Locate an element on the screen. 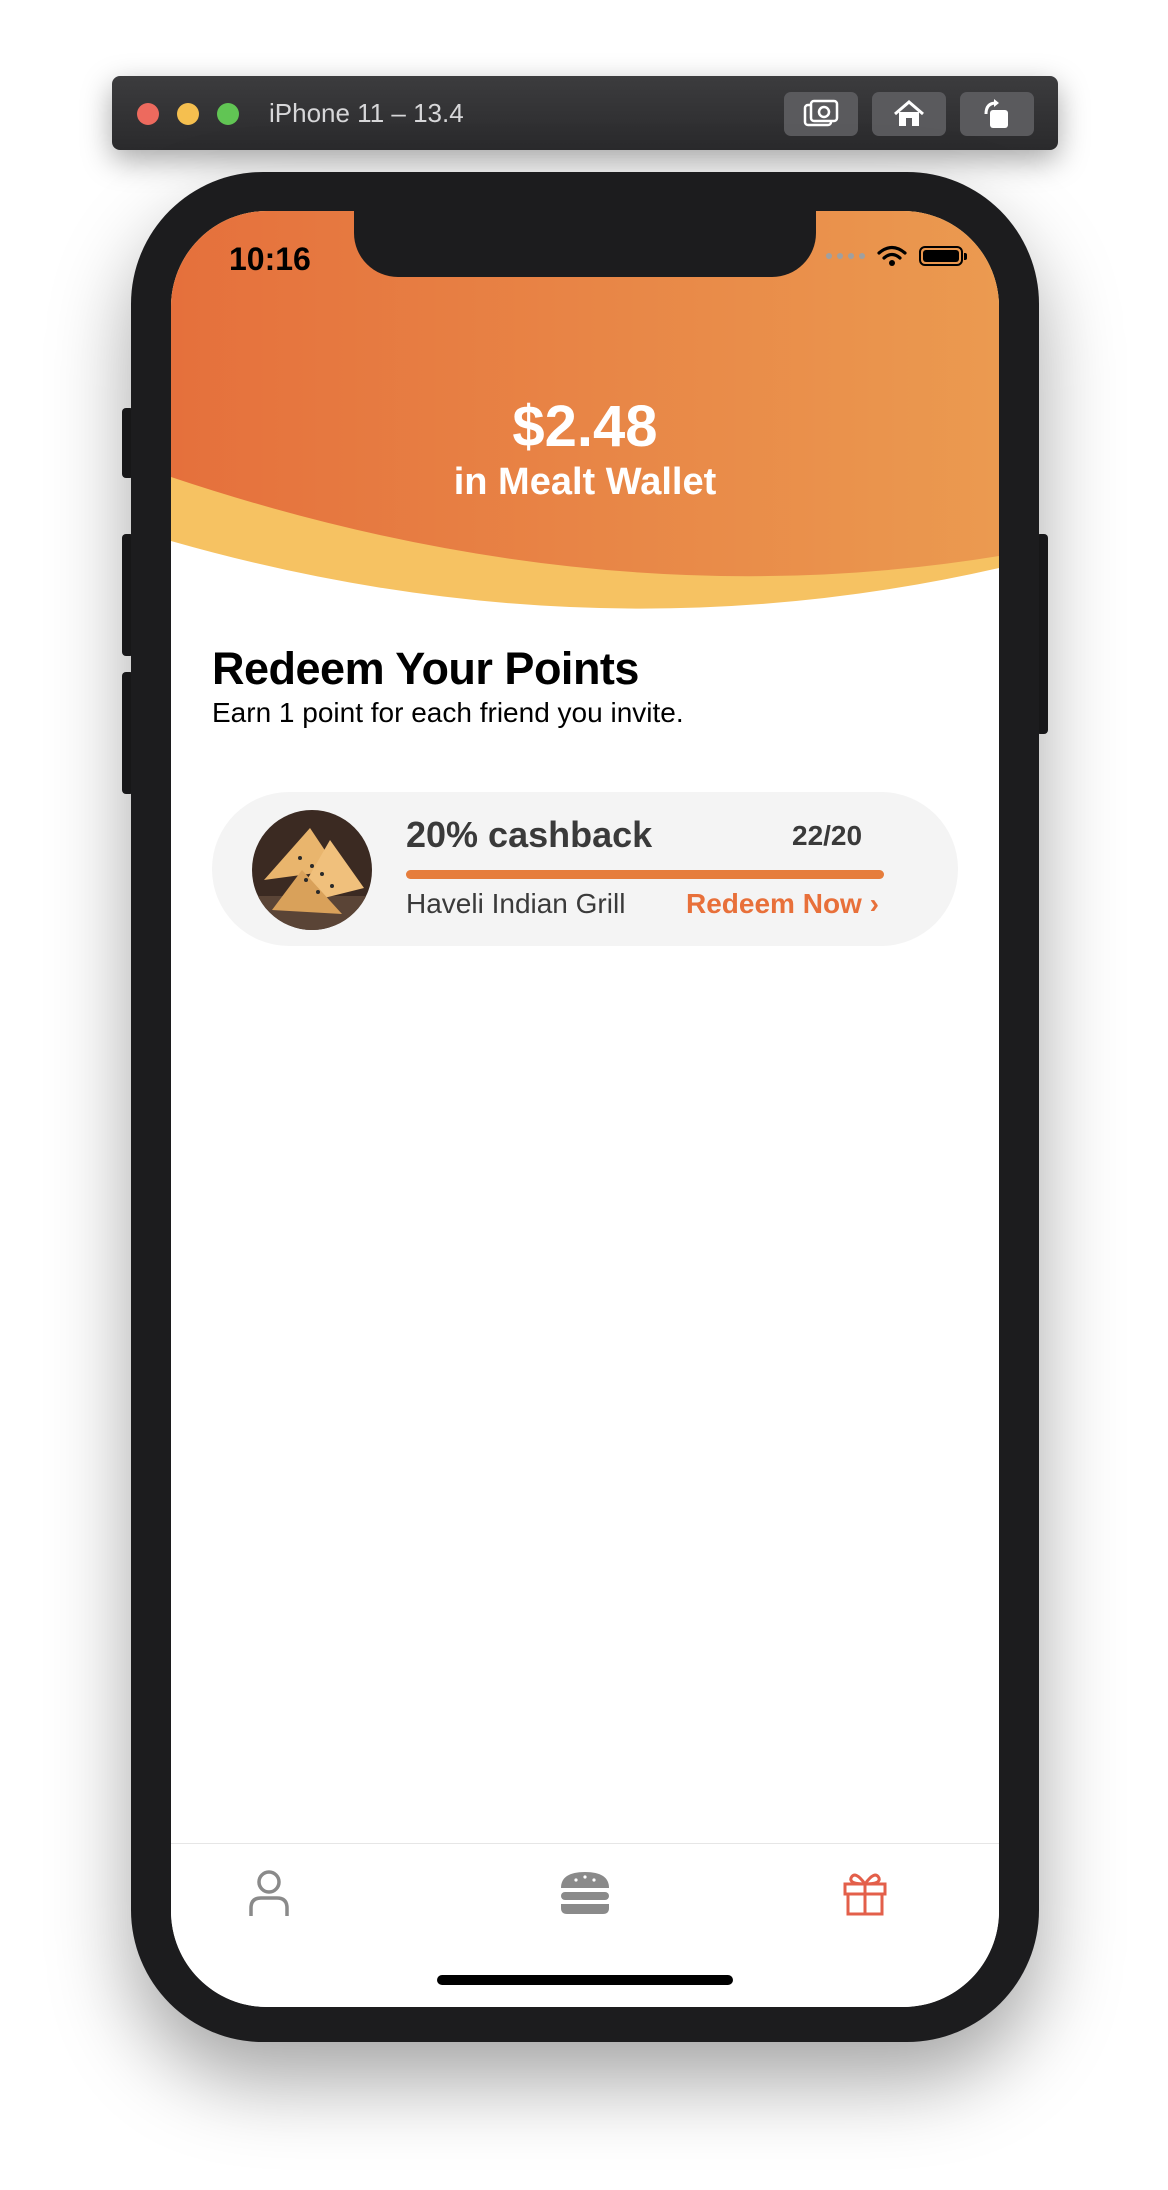 The height and width of the screenshot is (2190, 1168). restaurant-name: Haveli Indian Grill is located at coordinates (516, 903).